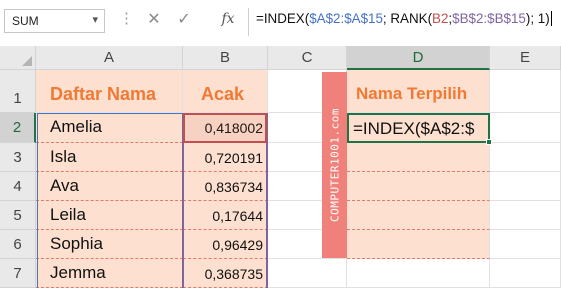  Describe the element at coordinates (489, 142) in the screenshot. I see `fill-handle` at that location.